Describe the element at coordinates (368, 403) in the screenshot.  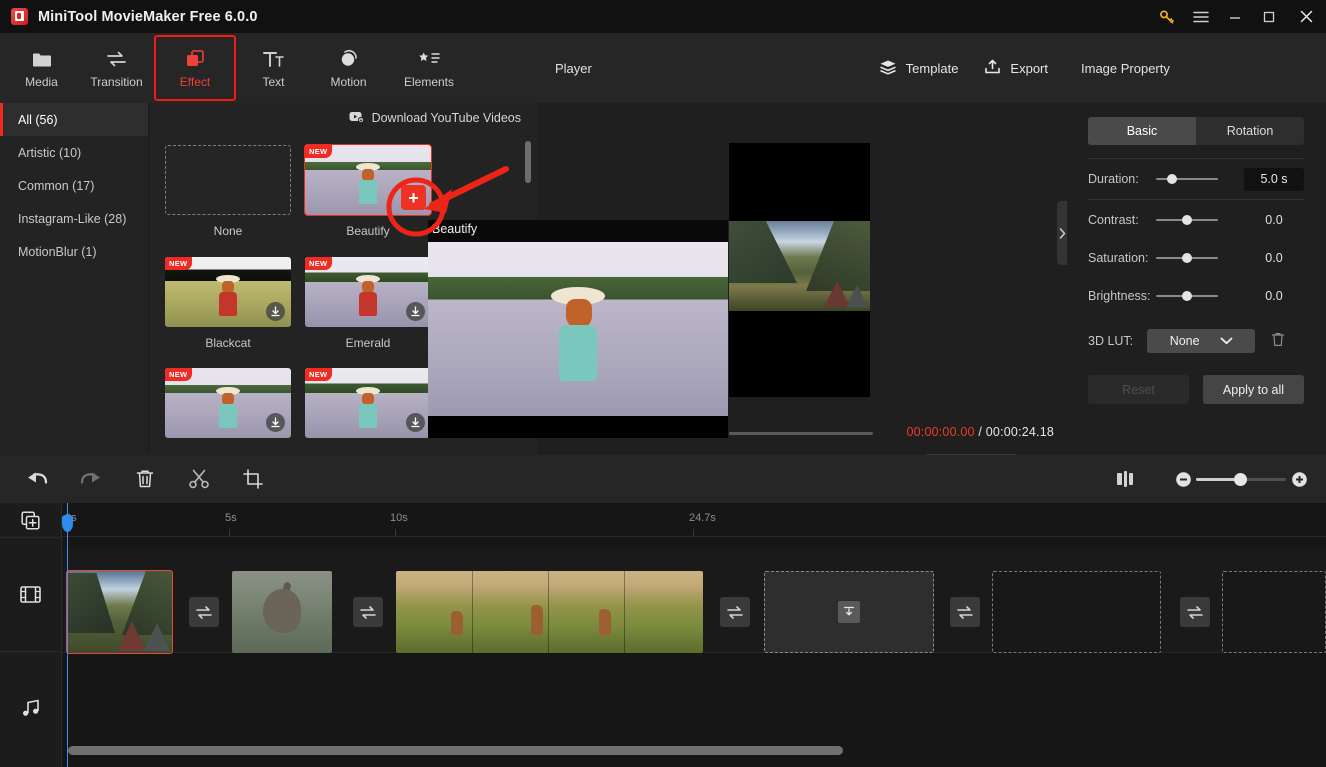
I see `effect-thumb-row3-b: NEW` at that location.